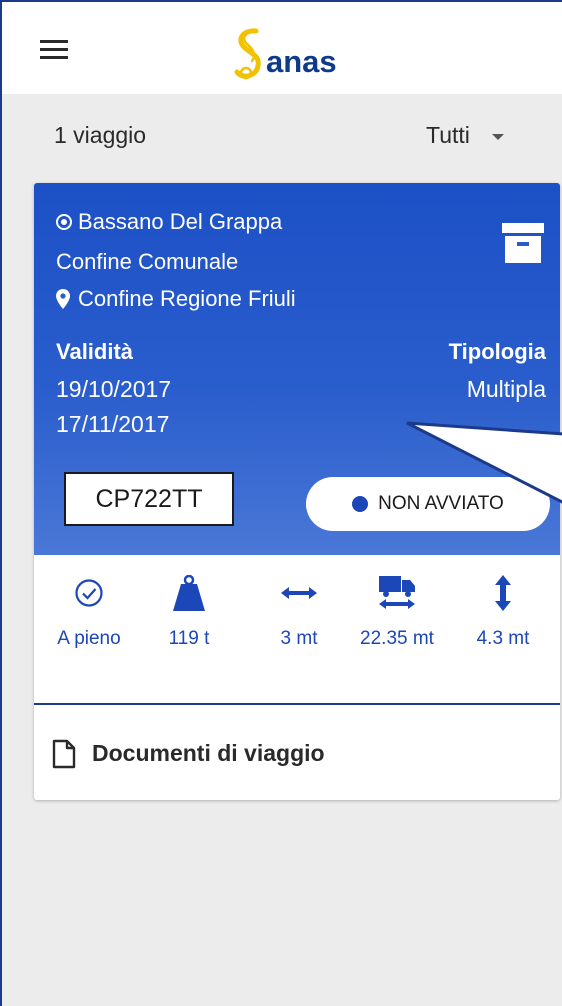 The image size is (562, 1006). Describe the element at coordinates (113, 424) in the screenshot. I see `validity-to: 17/11/2017` at that location.